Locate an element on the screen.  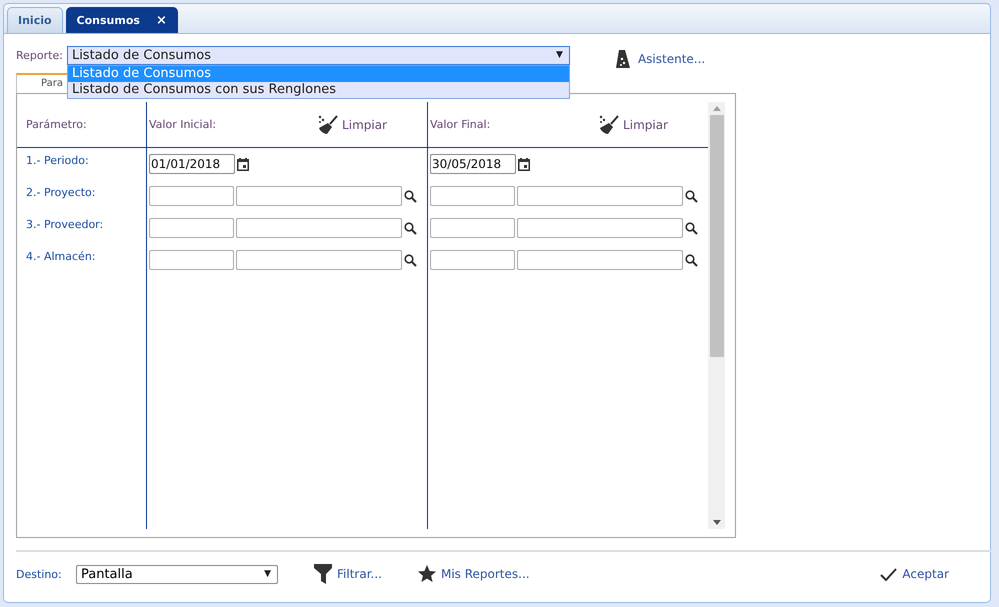
column-header: Valor Final: is located at coordinates (460, 124).